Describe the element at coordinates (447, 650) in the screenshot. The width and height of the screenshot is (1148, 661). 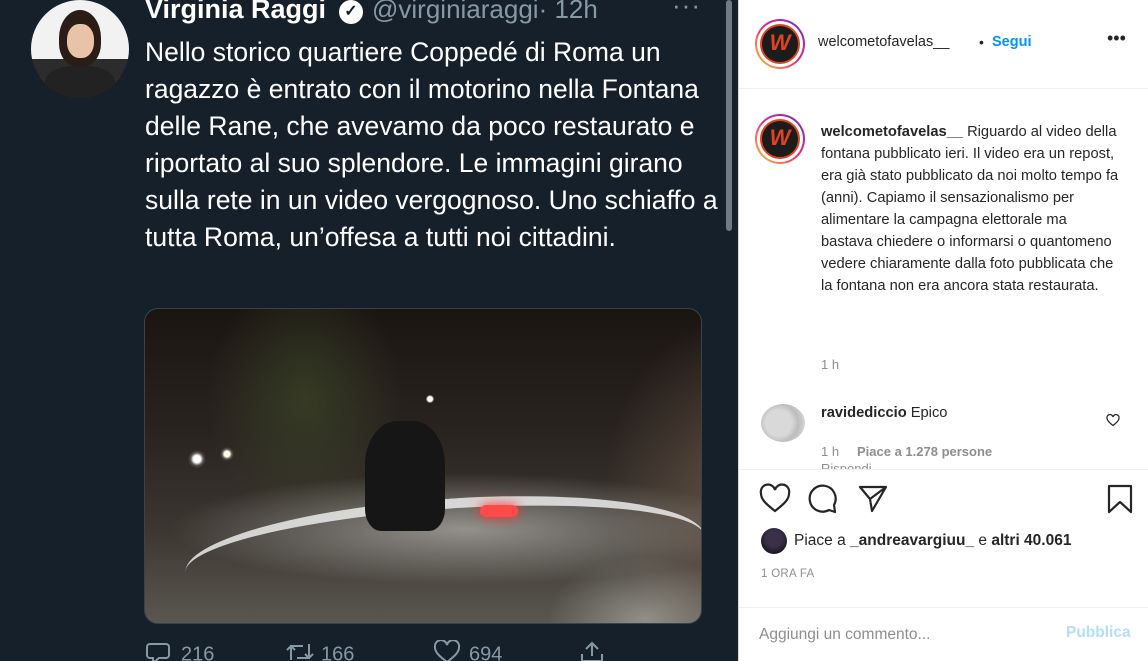
I see `heart-icon` at that location.